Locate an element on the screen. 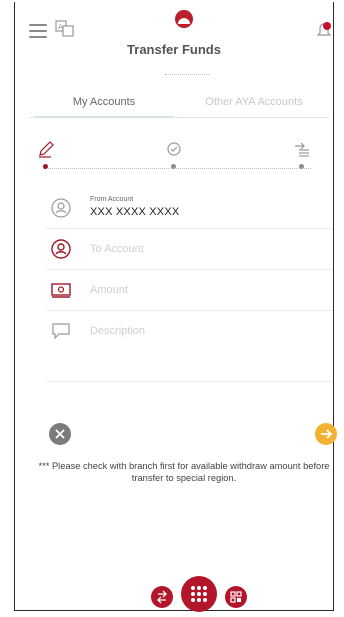  notification-bell-icon is located at coordinates (324, 30).